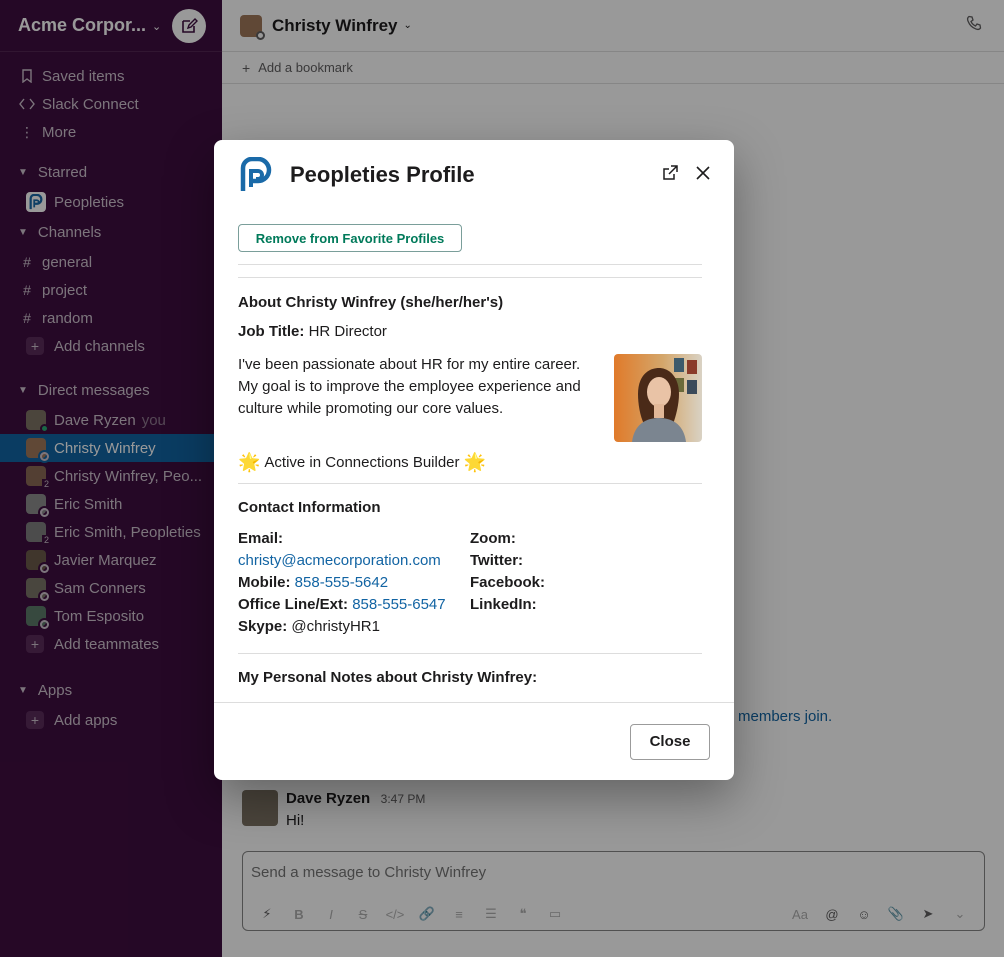  Describe the element at coordinates (341, 582) in the screenshot. I see `mobile-link: 858-555-5642` at that location.